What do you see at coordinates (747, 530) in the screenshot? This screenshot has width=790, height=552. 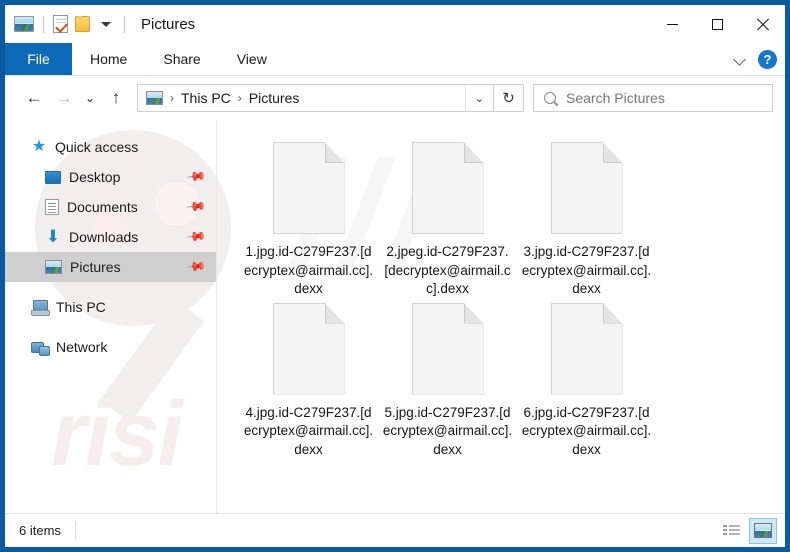 I see `view-mode-buttons` at bounding box center [747, 530].